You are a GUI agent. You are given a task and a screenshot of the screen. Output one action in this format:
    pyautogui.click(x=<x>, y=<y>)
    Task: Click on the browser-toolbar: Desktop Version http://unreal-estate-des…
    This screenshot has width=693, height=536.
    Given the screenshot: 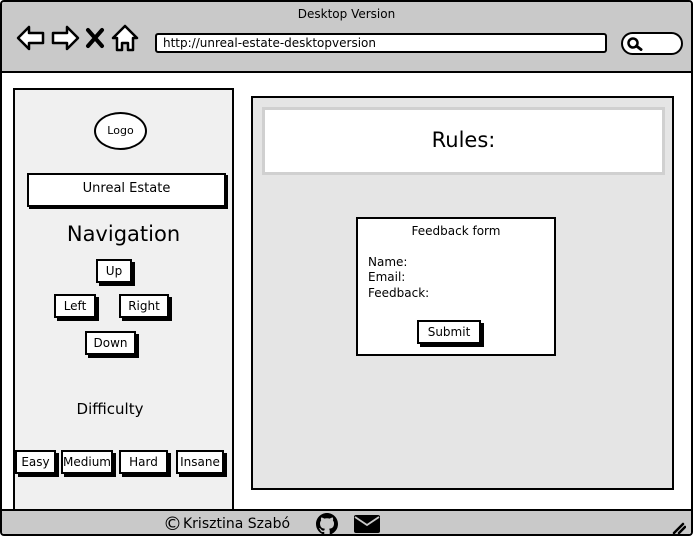 What is the action you would take?
    pyautogui.click(x=346, y=37)
    